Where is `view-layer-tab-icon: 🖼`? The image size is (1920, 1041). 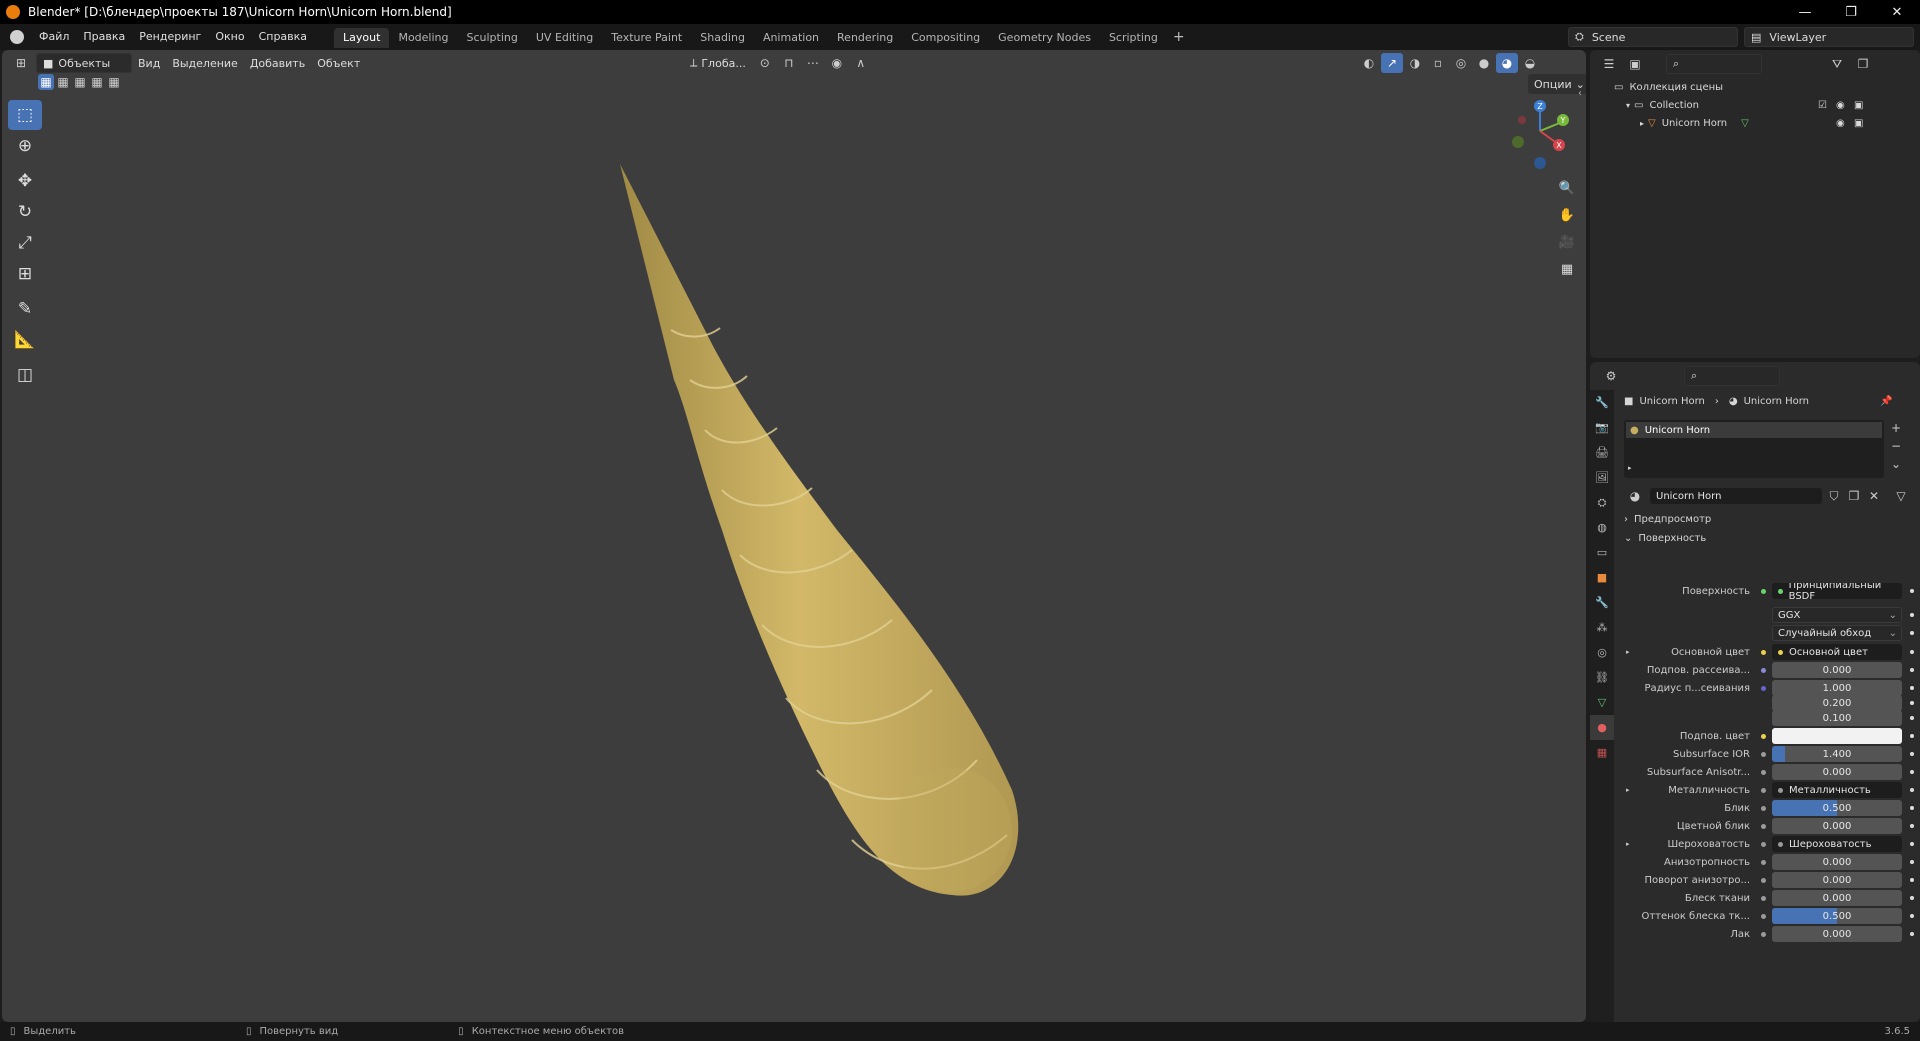 view-layer-tab-icon: 🖼 is located at coordinates (1602, 477).